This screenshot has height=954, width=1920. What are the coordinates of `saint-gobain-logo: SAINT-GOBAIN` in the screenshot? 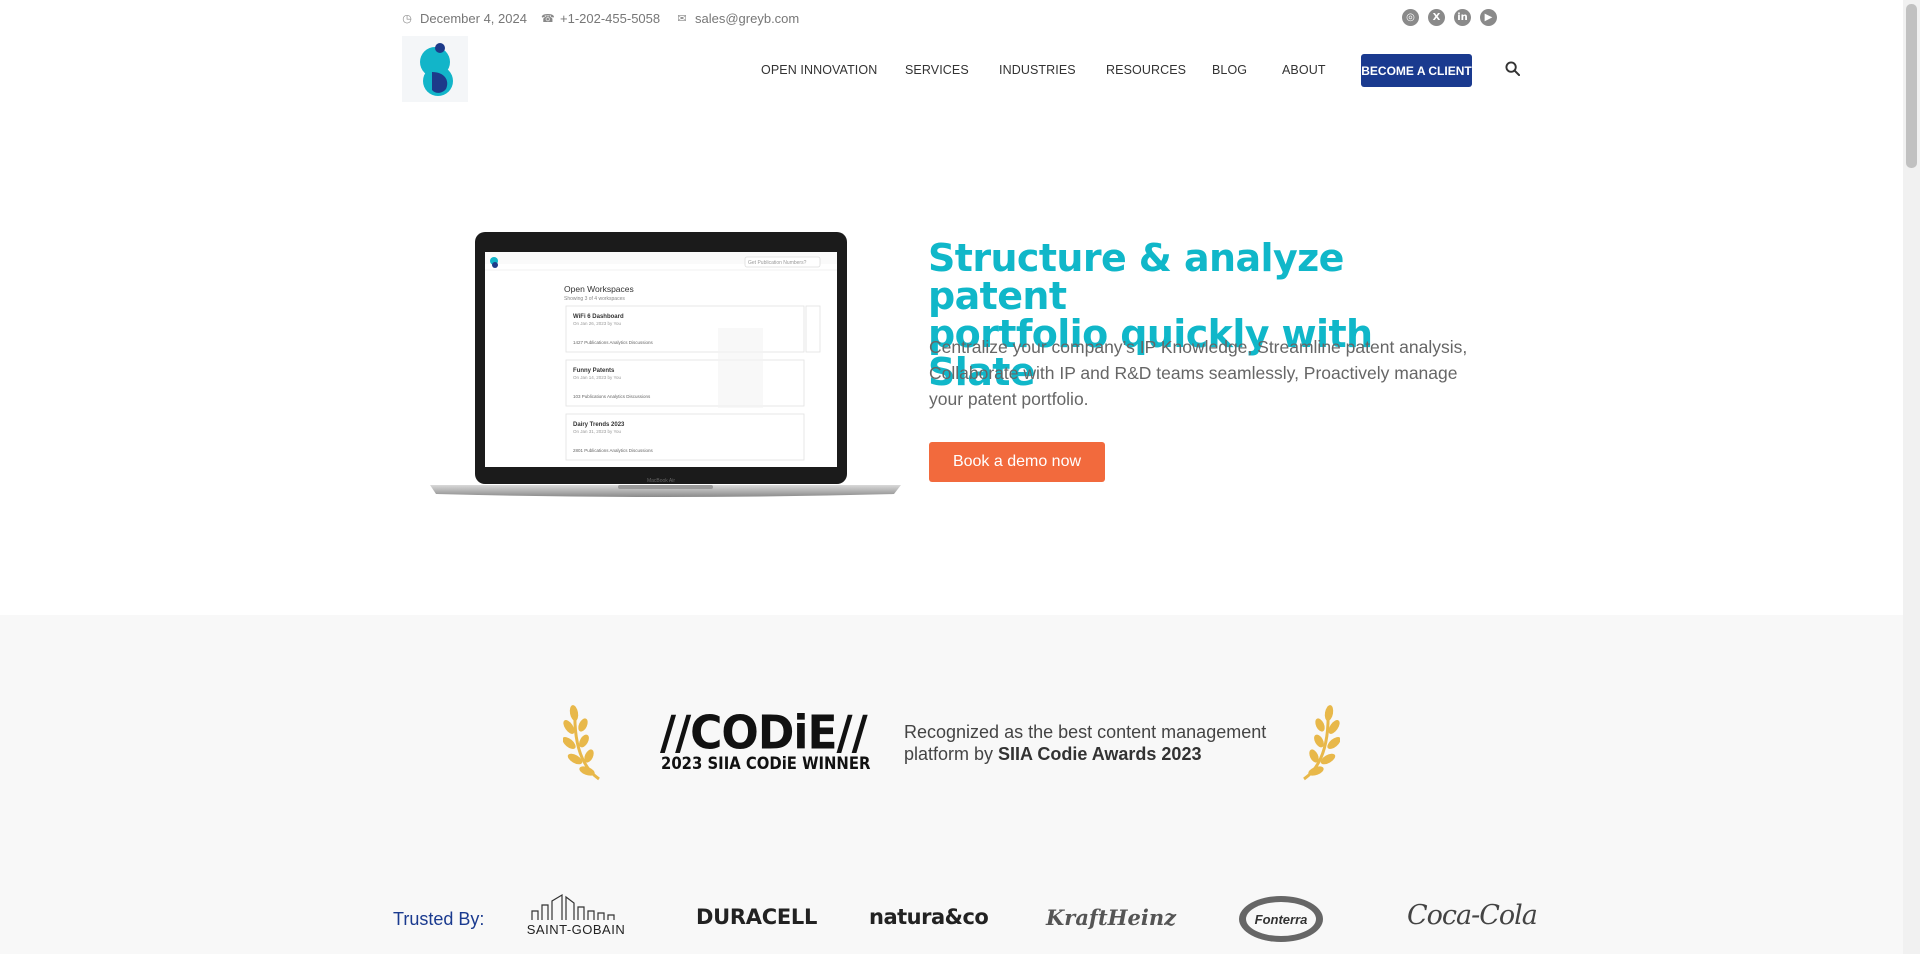 It's located at (576, 917).